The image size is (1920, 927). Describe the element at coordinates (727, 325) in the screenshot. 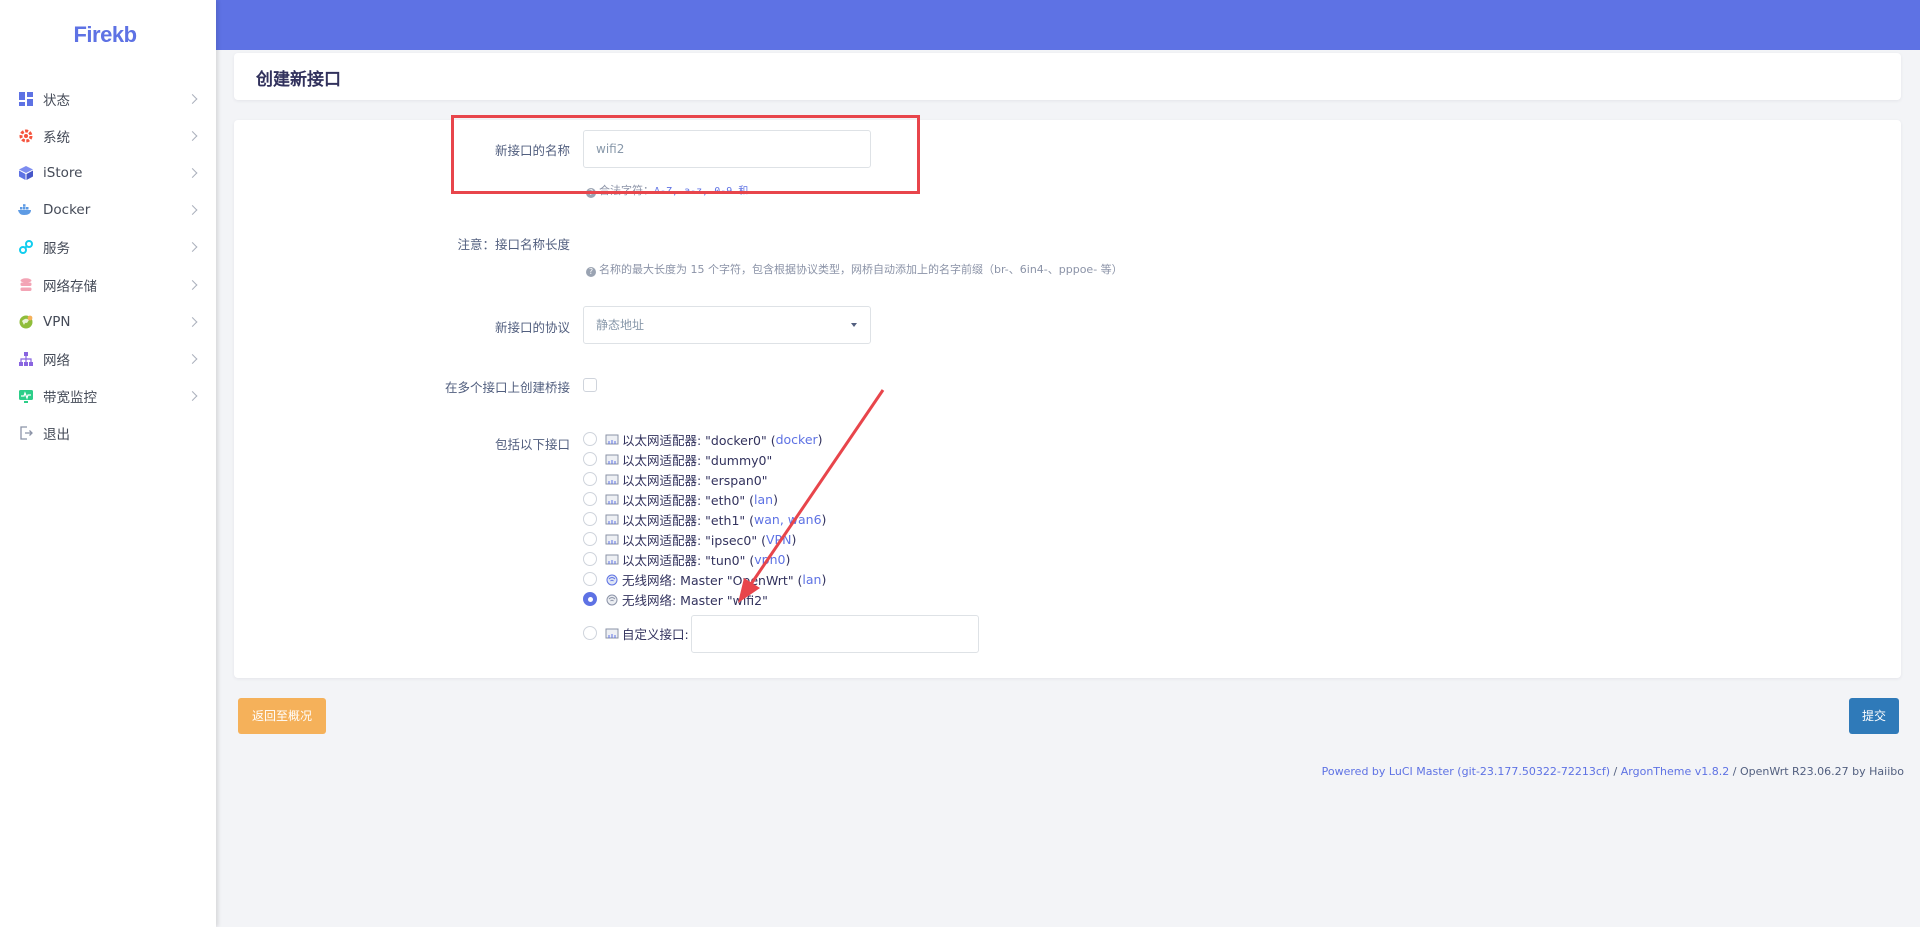

I see `protocol-select: 静态地址` at that location.